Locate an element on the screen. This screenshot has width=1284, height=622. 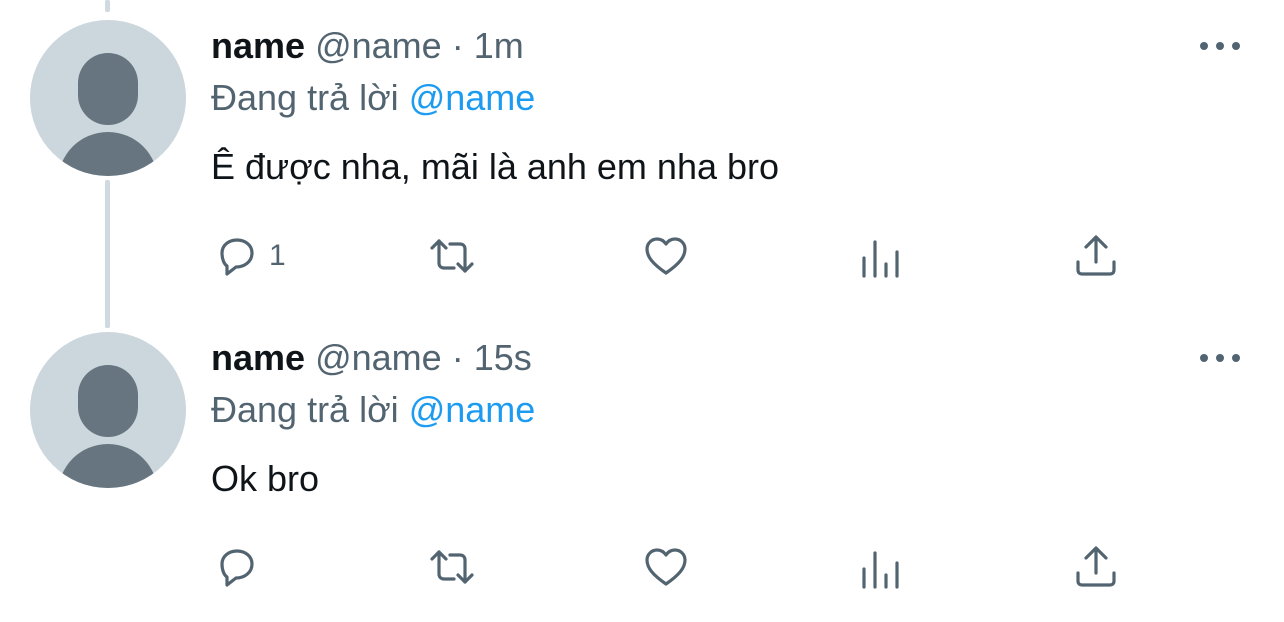
reply-button is located at coordinates (241, 567).